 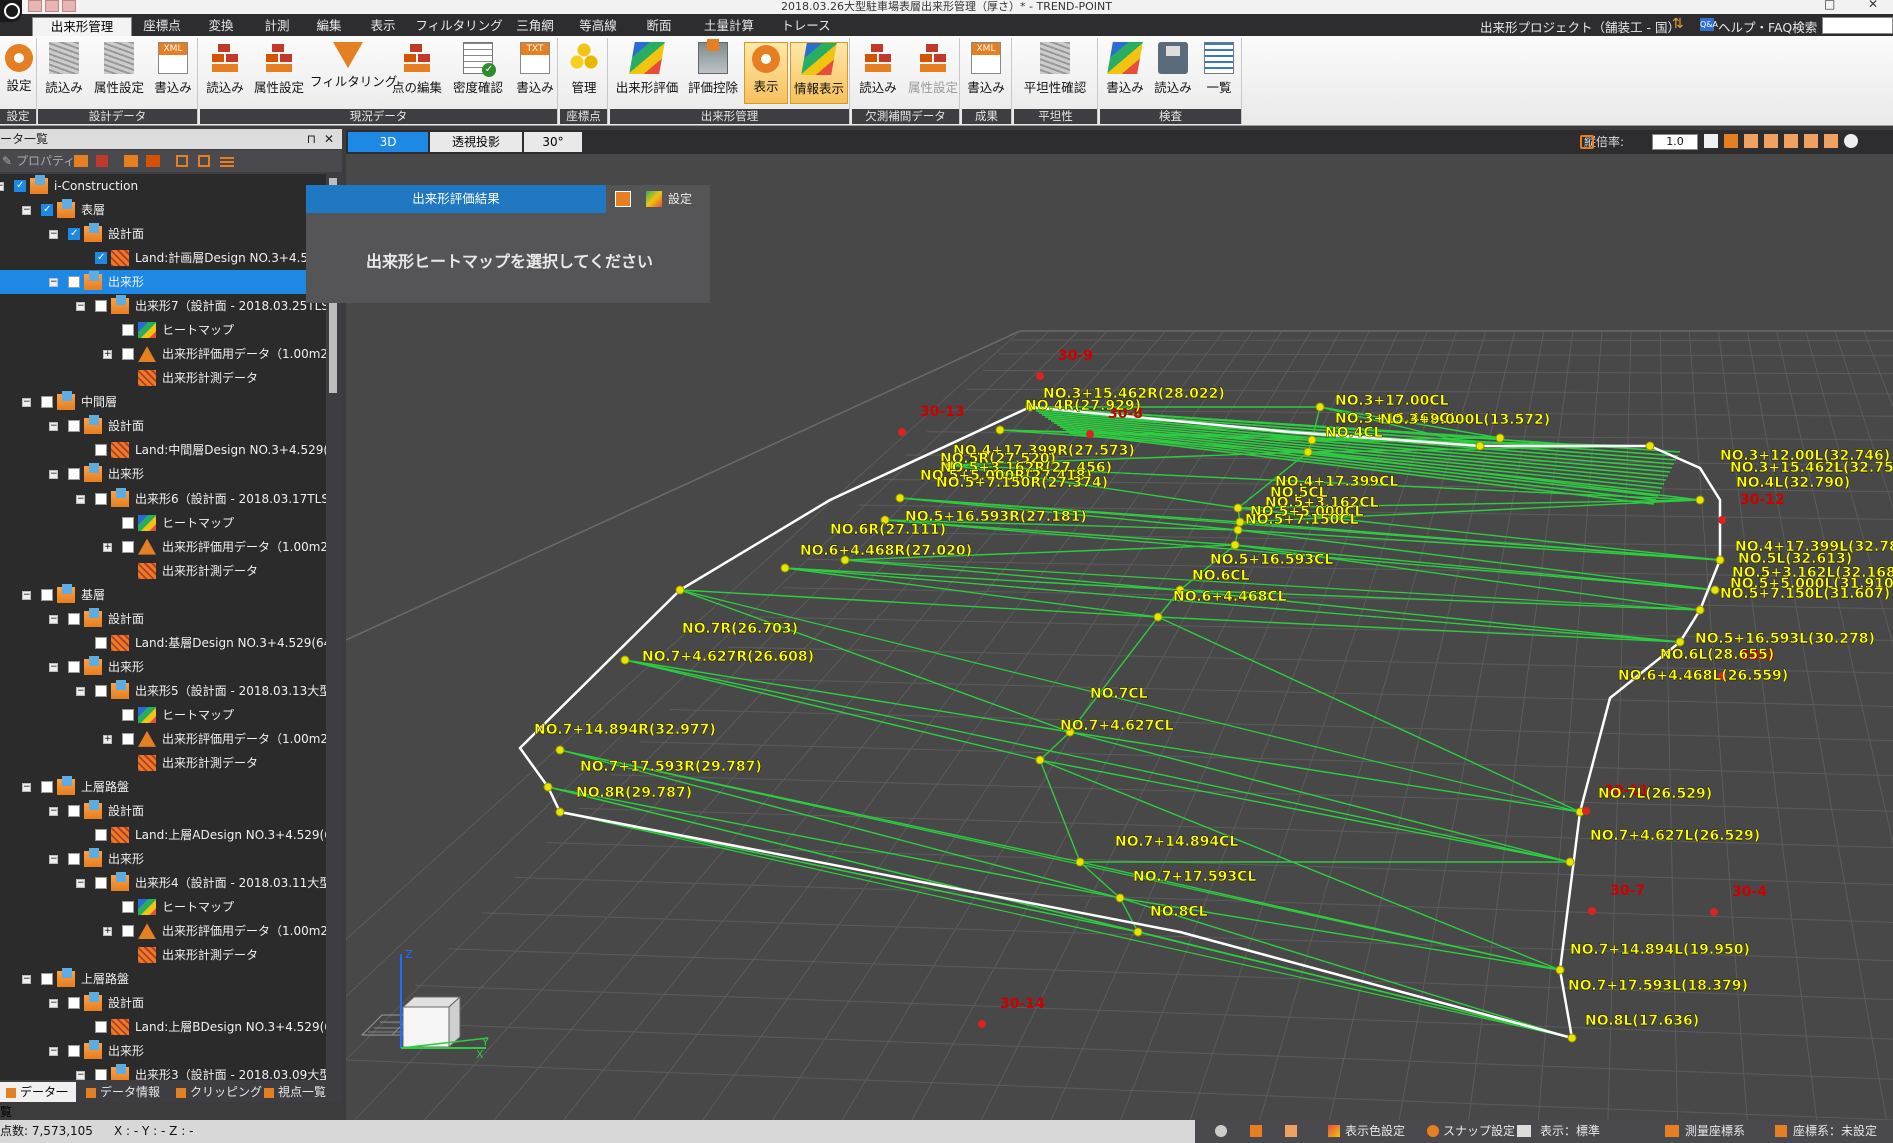 What do you see at coordinates (456, 199) in the screenshot?
I see `evaluation-result-header: 出来形評価結果` at bounding box center [456, 199].